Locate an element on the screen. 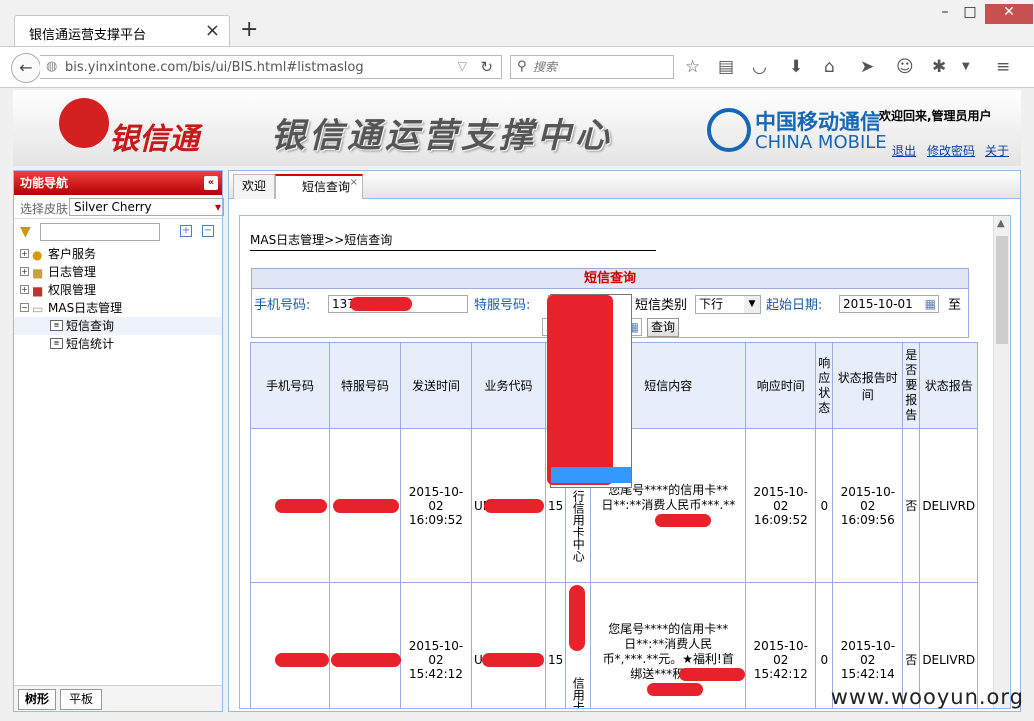 The height and width of the screenshot is (721, 1034). cell-c5: 15 is located at coordinates (555, 645).